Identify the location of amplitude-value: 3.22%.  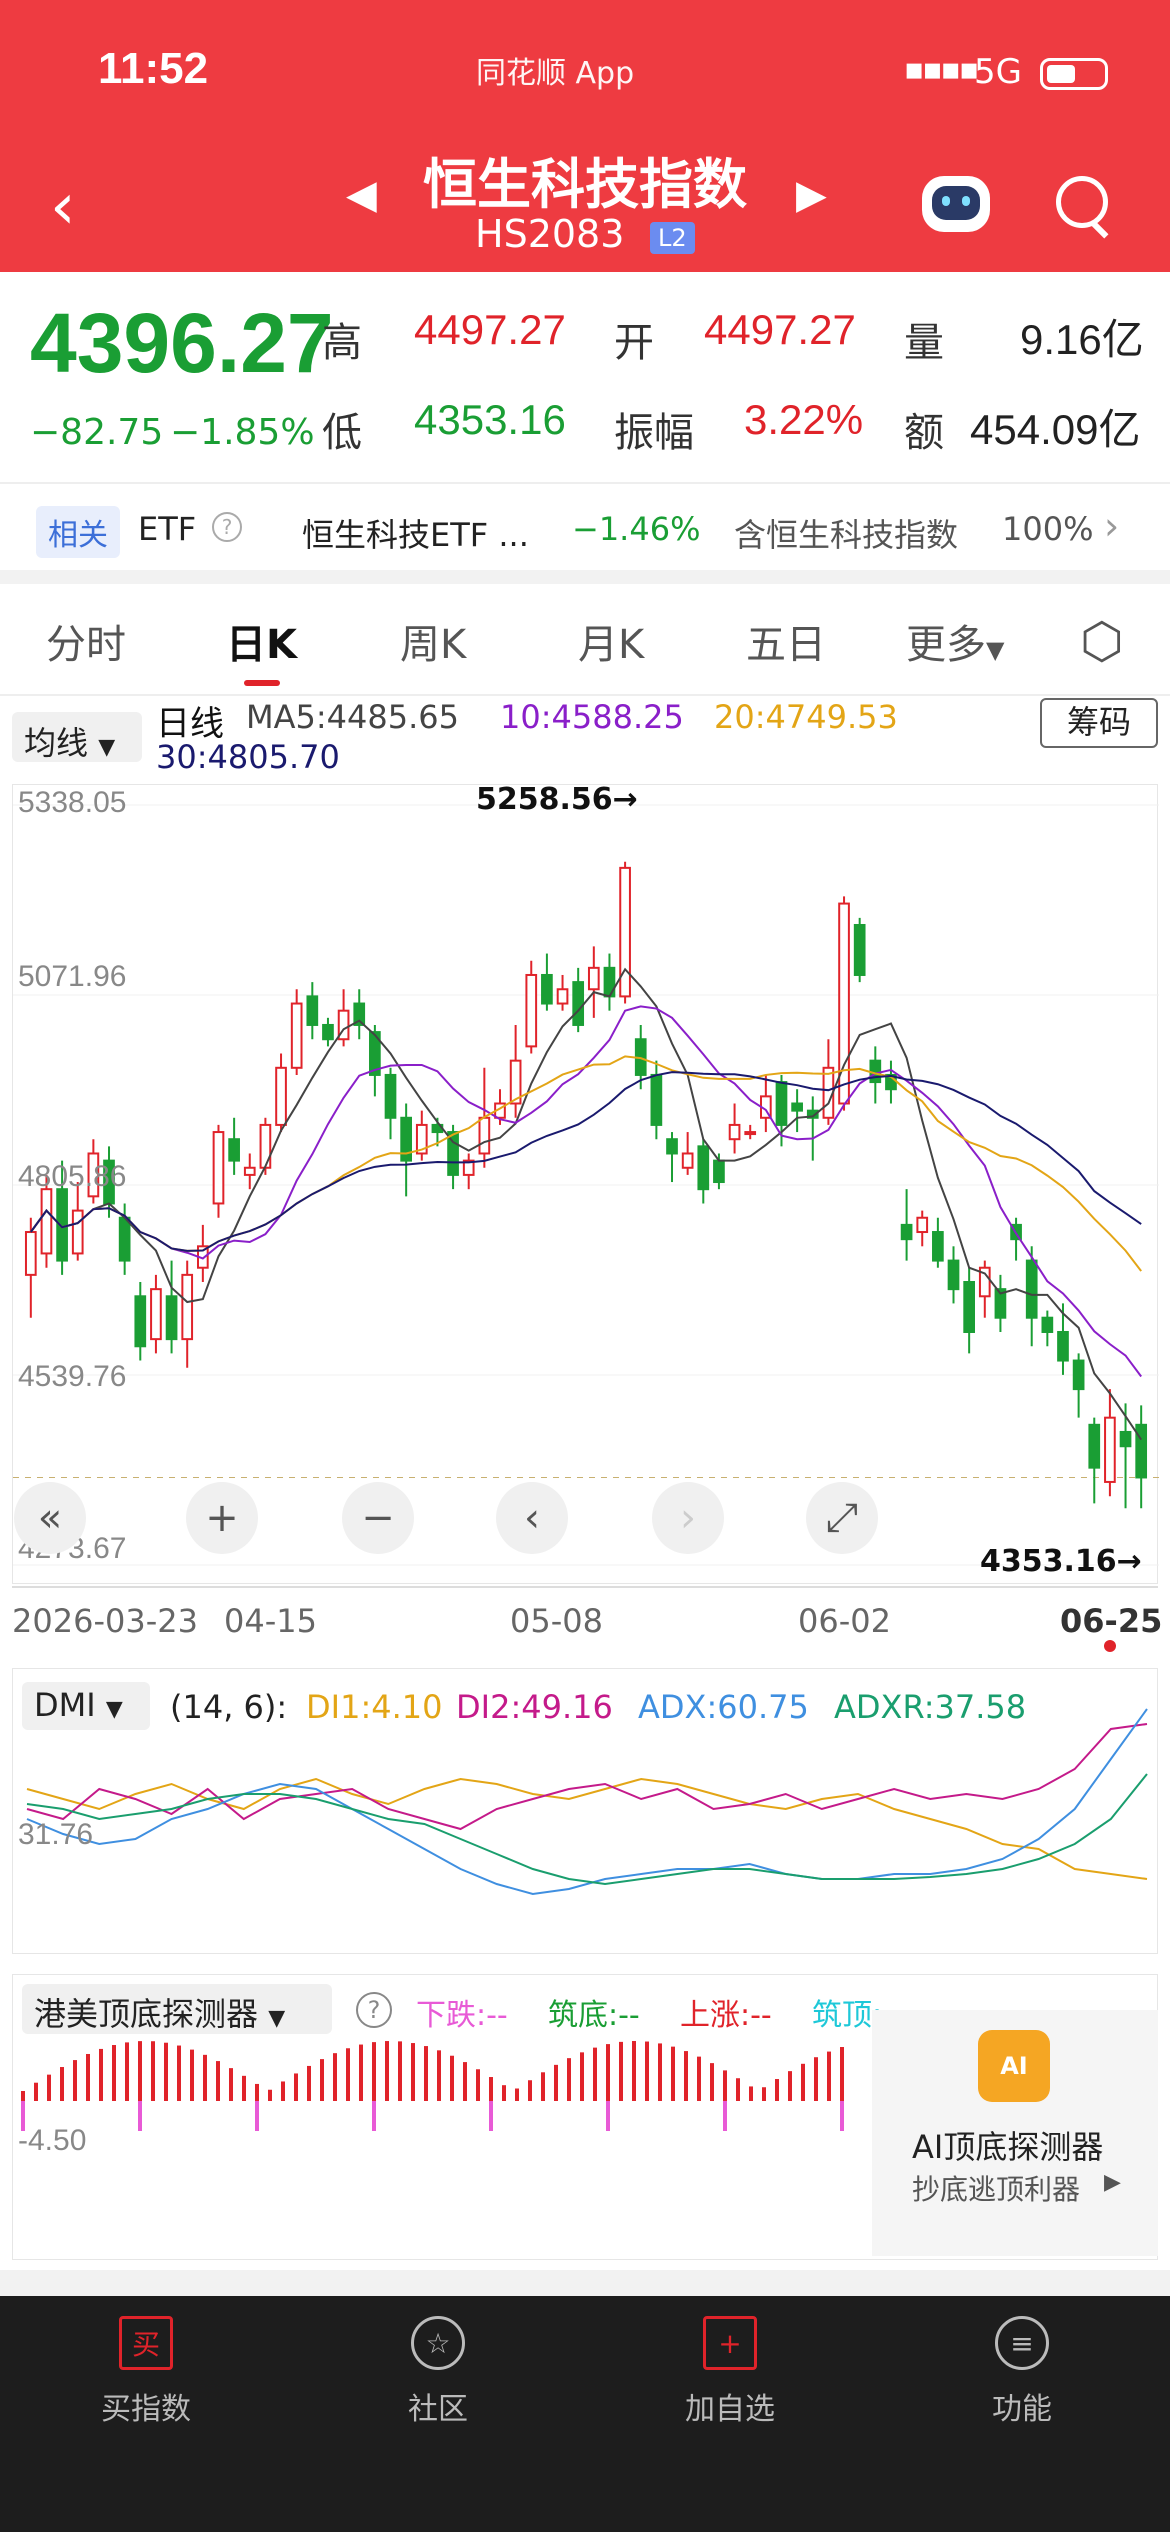
(804, 419).